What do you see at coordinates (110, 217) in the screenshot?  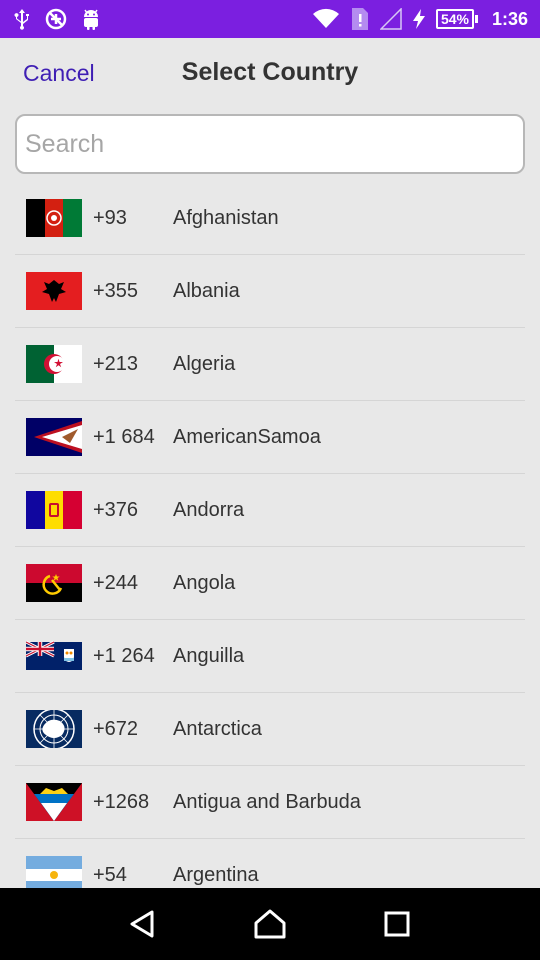 I see `country-code: +93` at bounding box center [110, 217].